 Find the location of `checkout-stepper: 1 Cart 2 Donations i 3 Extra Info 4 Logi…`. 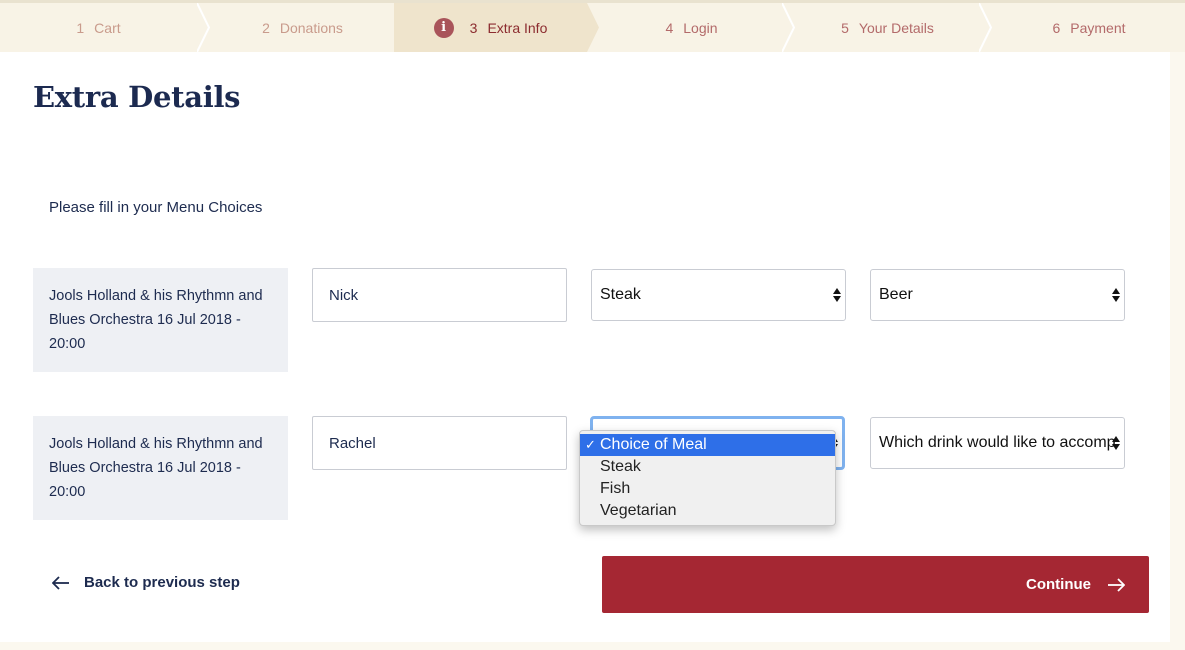

checkout-stepper: 1 Cart 2 Donations i 3 Extra Info 4 Logi… is located at coordinates (592, 26).